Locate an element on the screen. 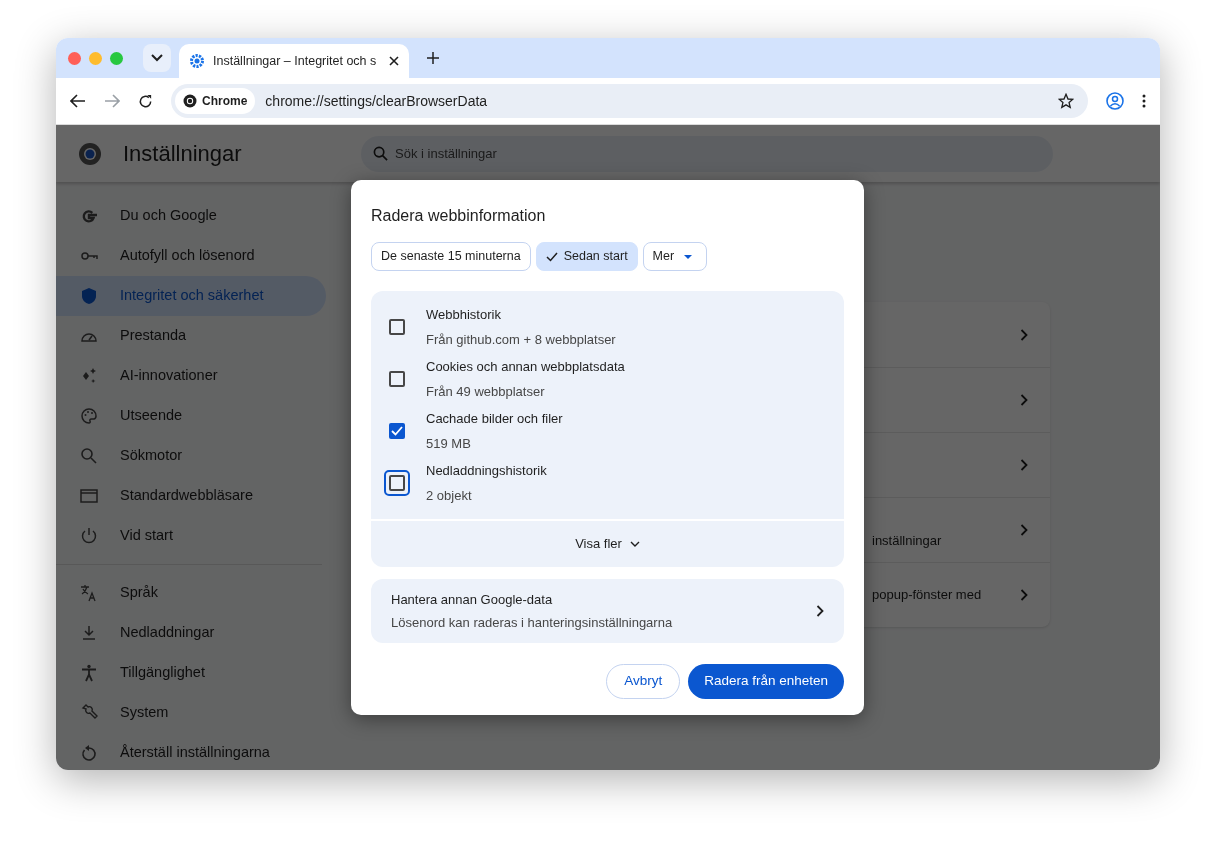  row-title: Hantera annan Google-data is located at coordinates (472, 599).